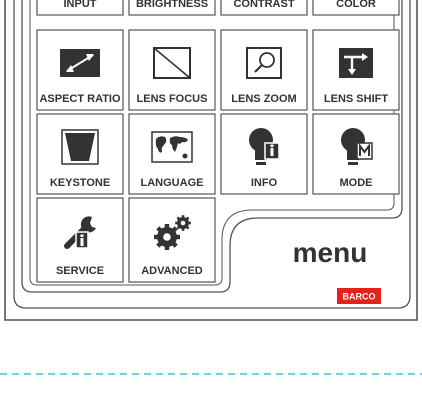 Image resolution: width=422 pixels, height=402 pixels. Describe the element at coordinates (264, 183) in the screenshot. I see `info-label: INFO` at that location.